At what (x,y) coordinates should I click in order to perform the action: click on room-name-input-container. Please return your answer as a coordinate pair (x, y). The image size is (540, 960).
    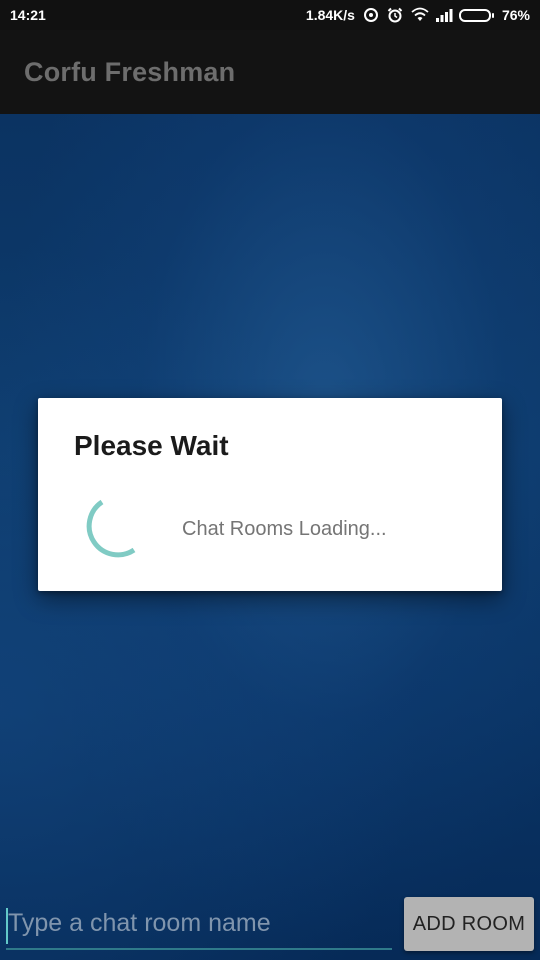
    Looking at the image, I should click on (199, 926).